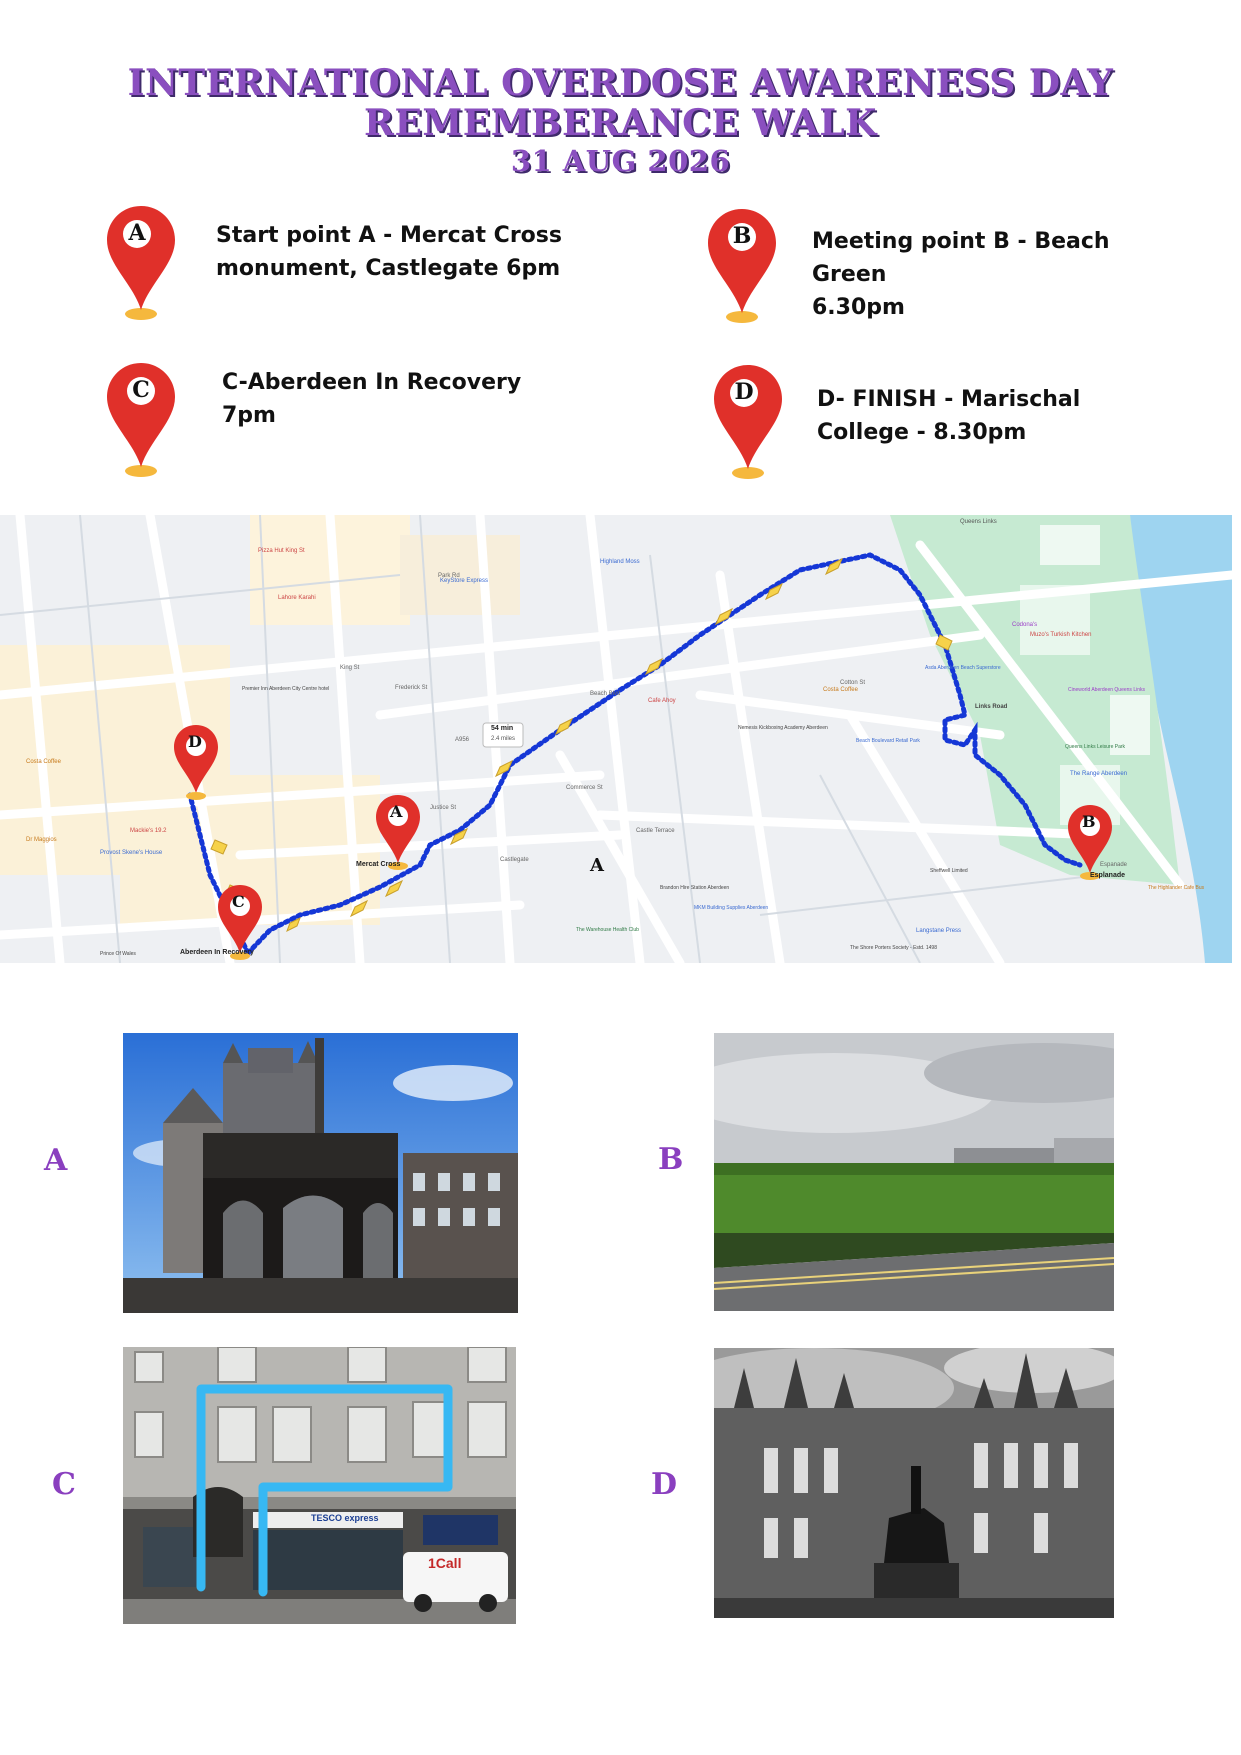 Image resolution: width=1241 pixels, height=1755 pixels. I want to click on pin-letter: D, so click(744, 392).